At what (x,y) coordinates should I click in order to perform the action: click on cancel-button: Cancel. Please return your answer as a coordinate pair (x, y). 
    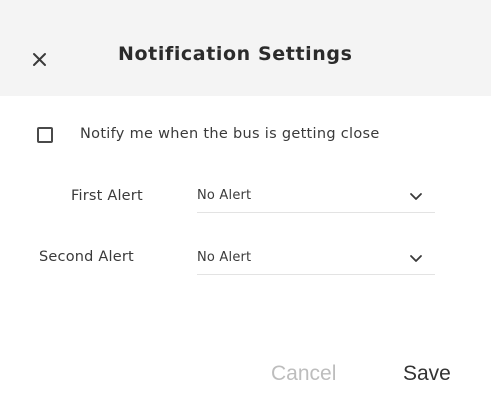
    Looking at the image, I should click on (303, 374).